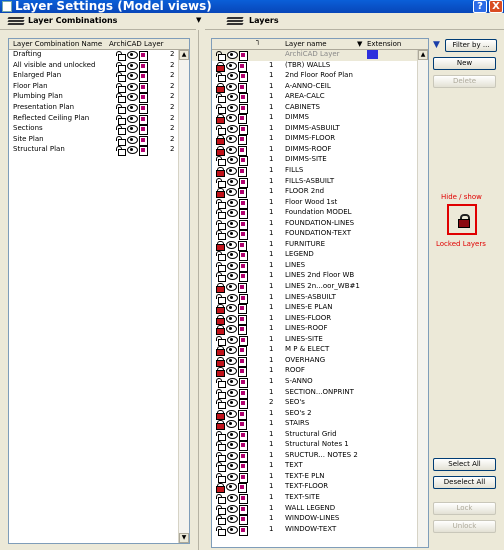  I want to click on panel-splitter, so click(201, 290).